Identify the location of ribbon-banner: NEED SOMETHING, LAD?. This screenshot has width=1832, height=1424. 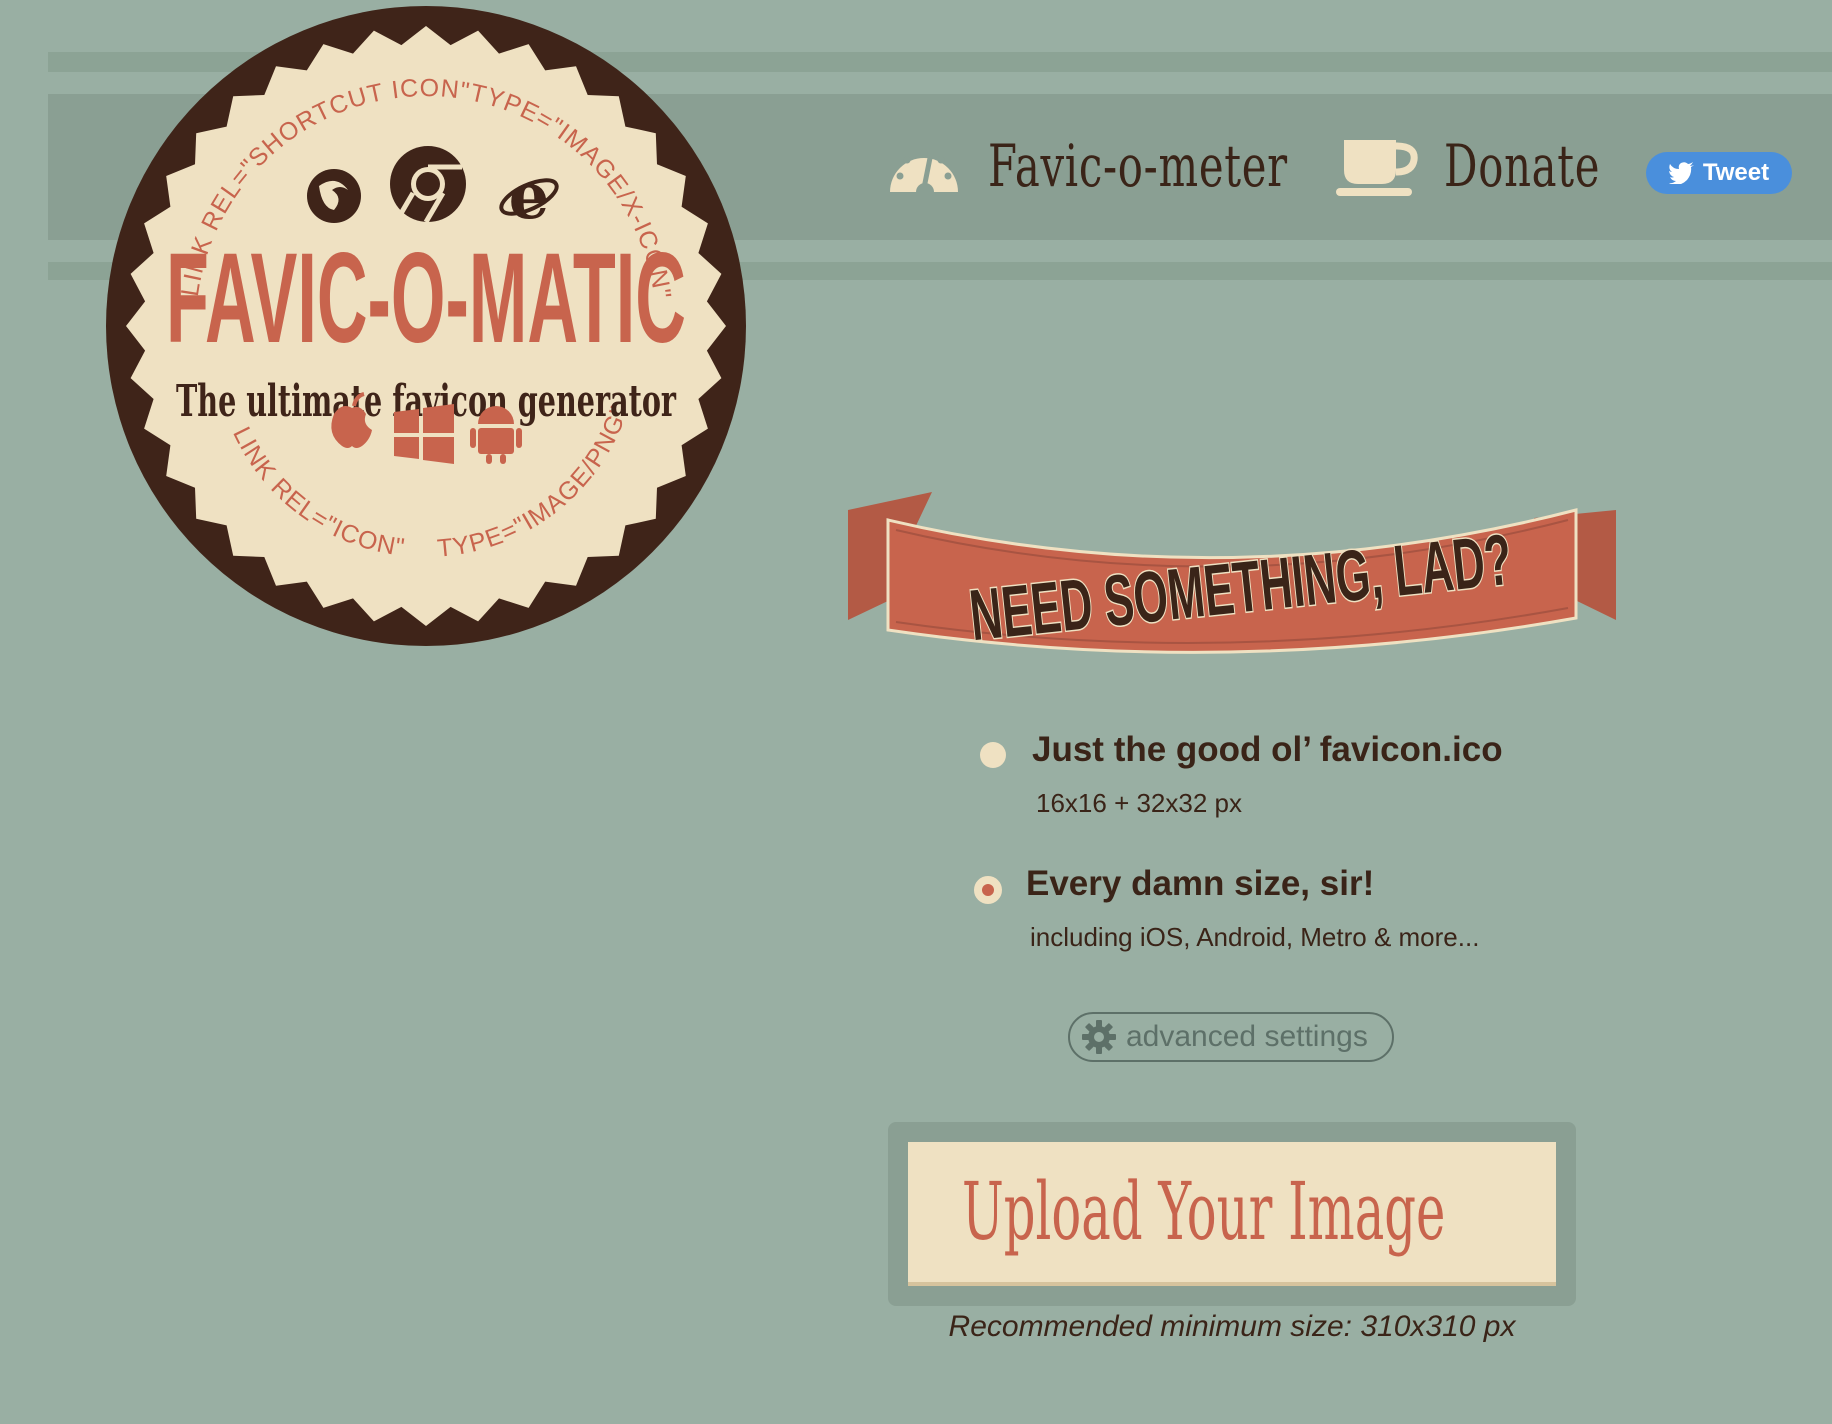
(1232, 570).